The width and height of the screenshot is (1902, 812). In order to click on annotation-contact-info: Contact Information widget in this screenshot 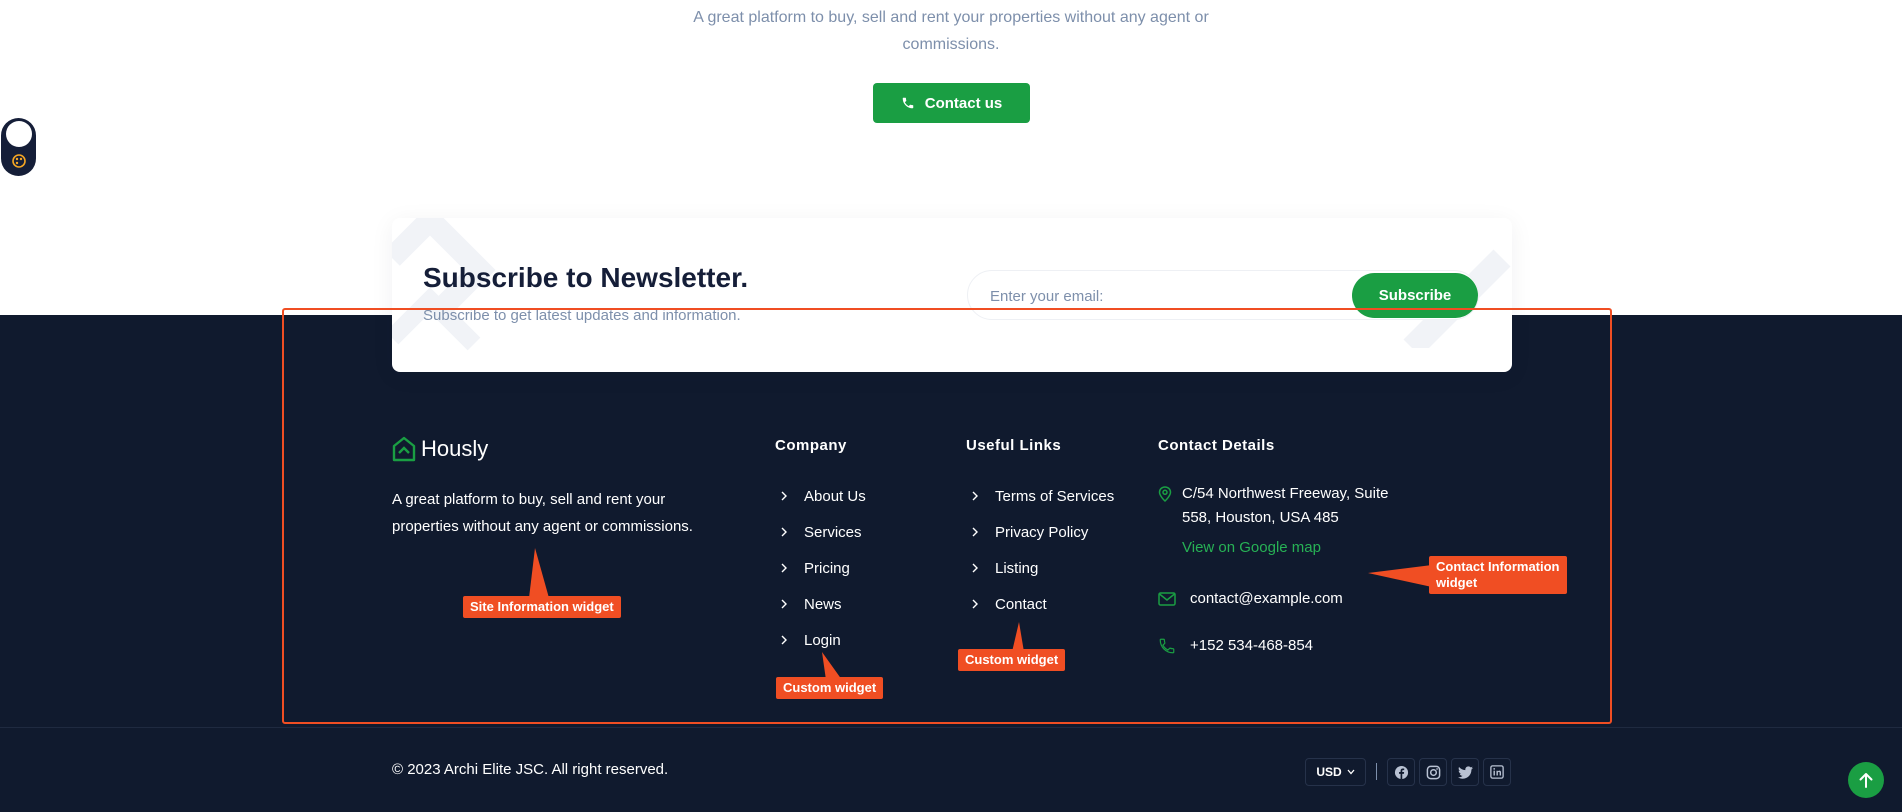, I will do `click(1498, 575)`.